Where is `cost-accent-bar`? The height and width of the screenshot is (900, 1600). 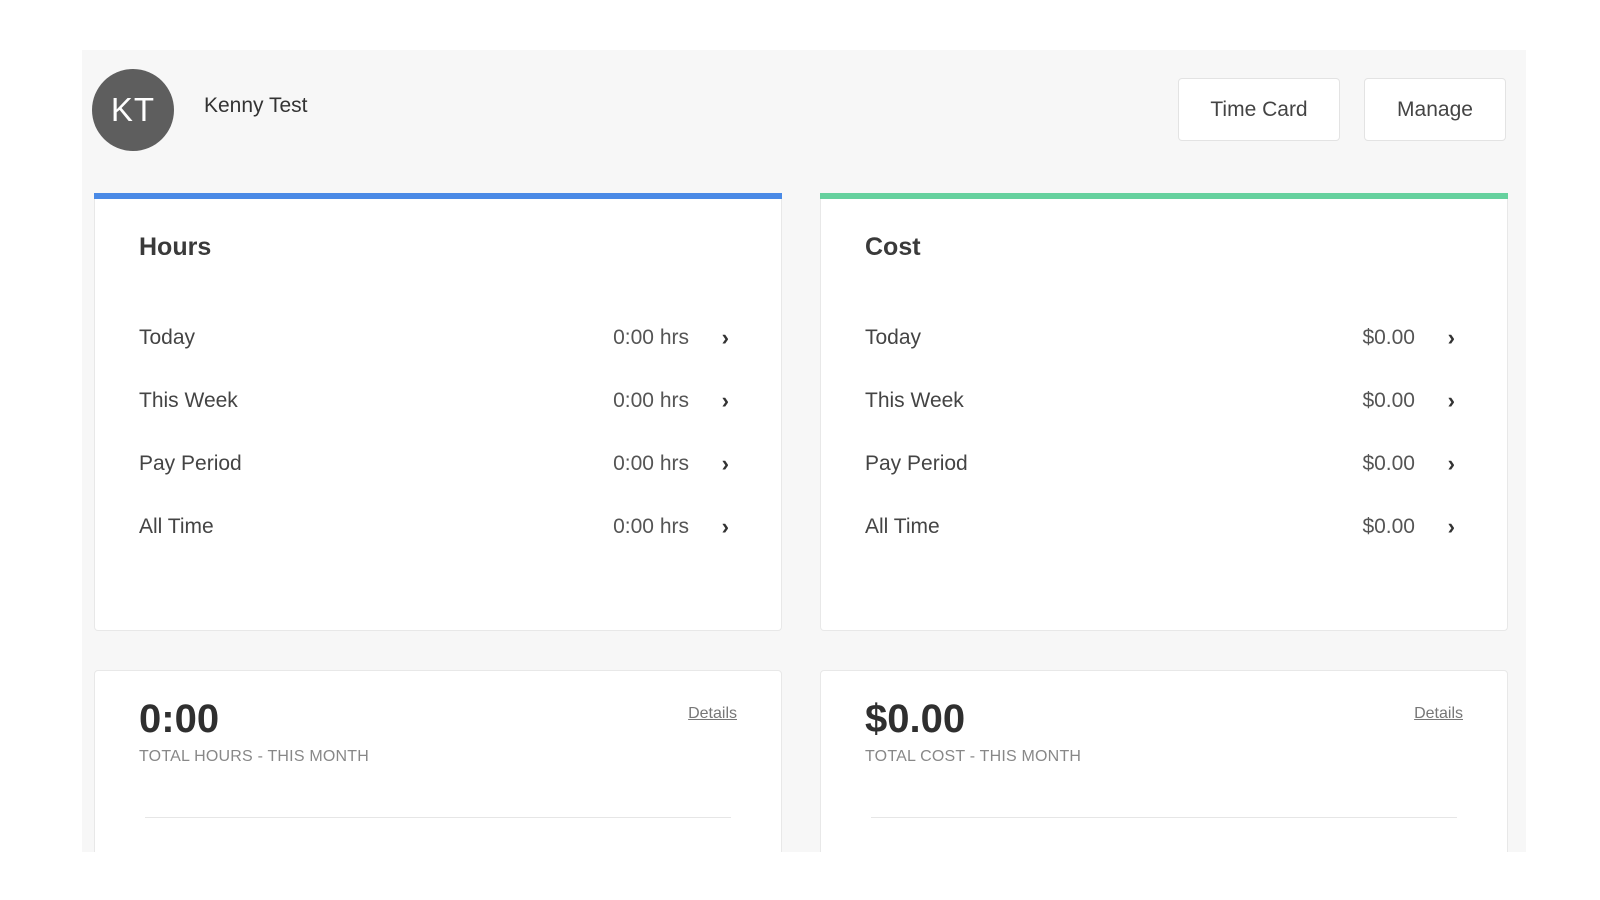 cost-accent-bar is located at coordinates (1164, 196).